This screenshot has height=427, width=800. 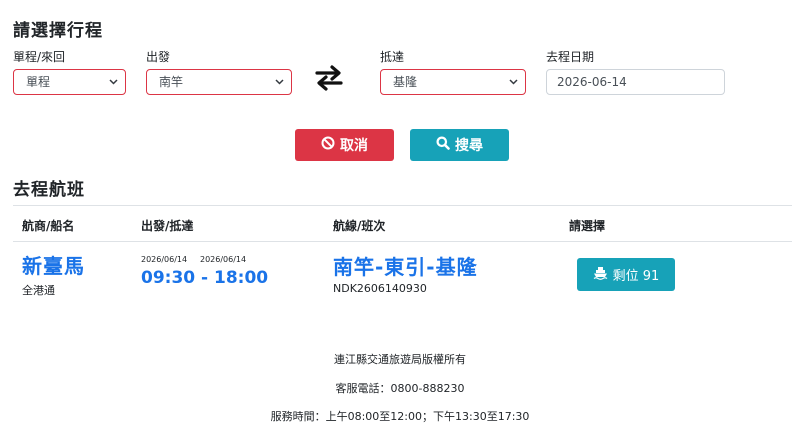 I want to click on select-seat-button: 剩位 91, so click(x=626, y=274).